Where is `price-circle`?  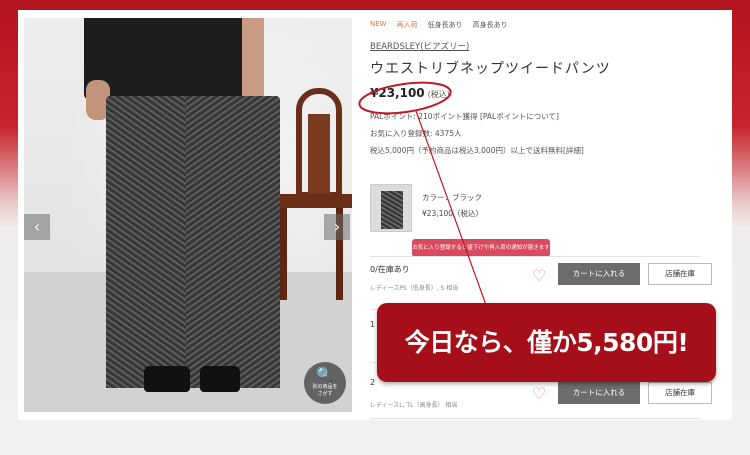 price-circle is located at coordinates (405, 98).